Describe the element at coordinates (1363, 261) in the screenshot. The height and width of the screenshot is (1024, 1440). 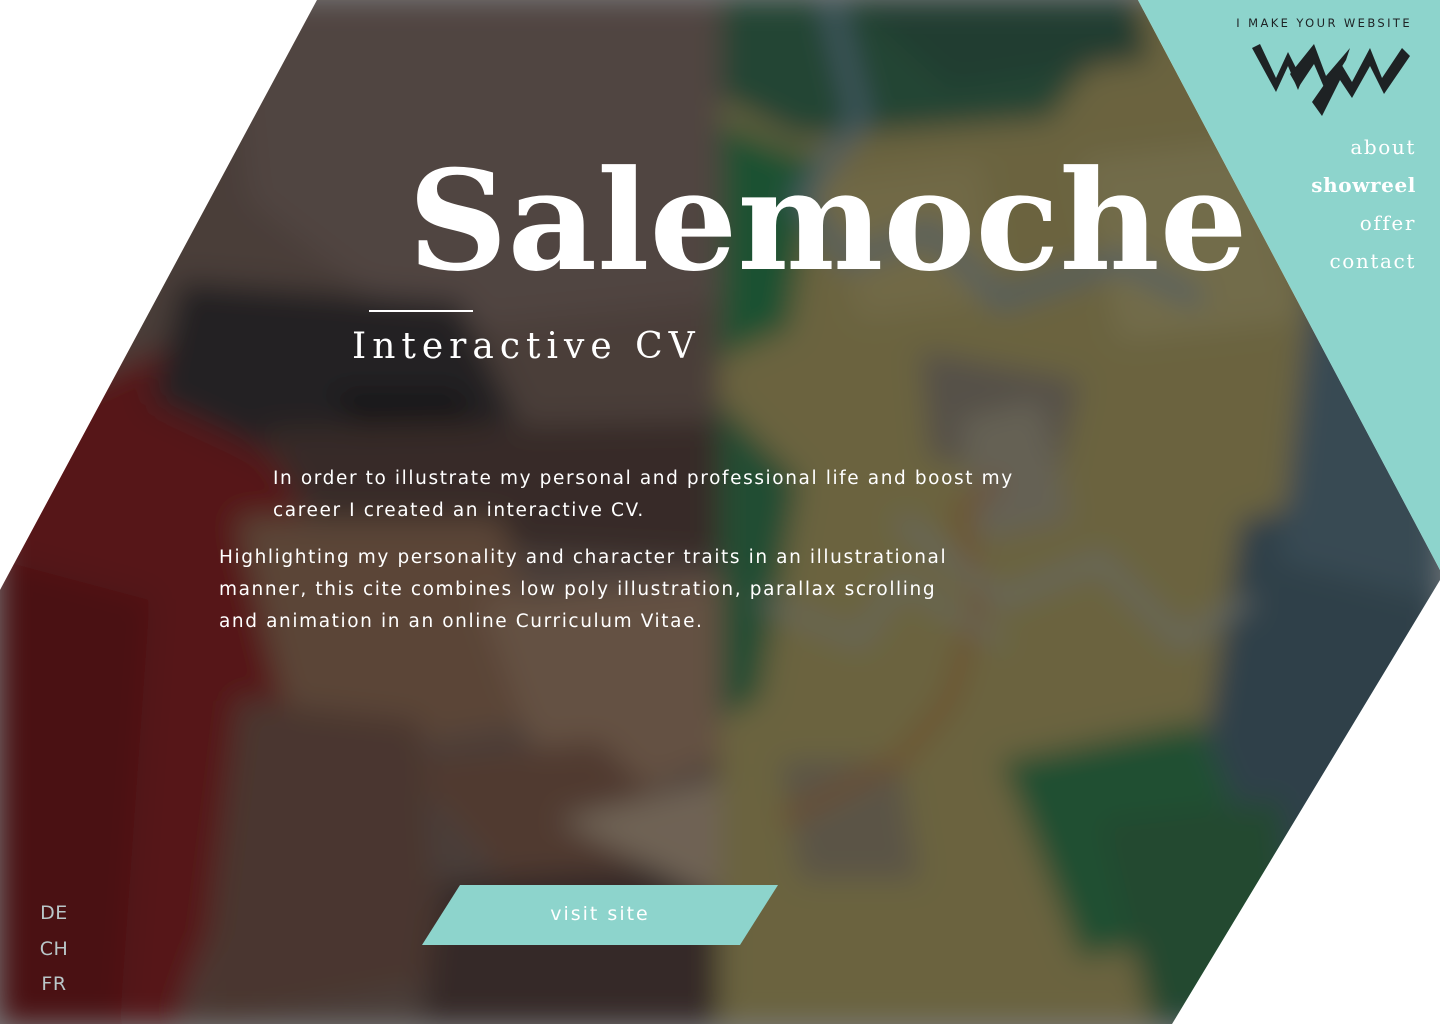
I see `nav-item-contact: contact` at that location.